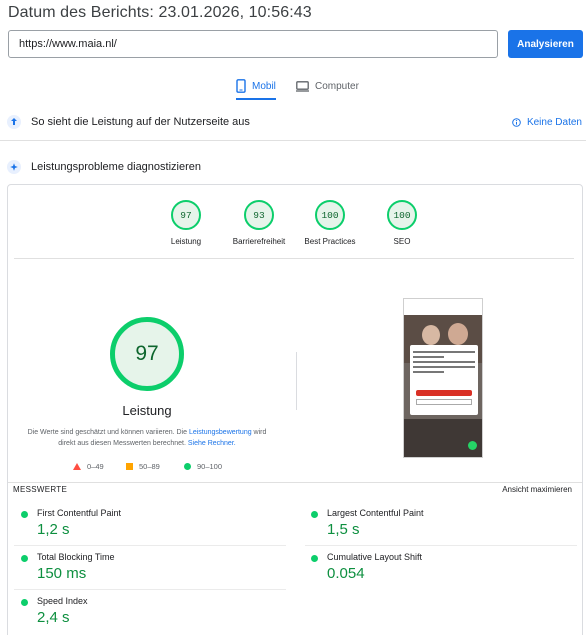 The height and width of the screenshot is (635, 586). I want to click on metric-name: Largest Contentful Paint, so click(375, 513).